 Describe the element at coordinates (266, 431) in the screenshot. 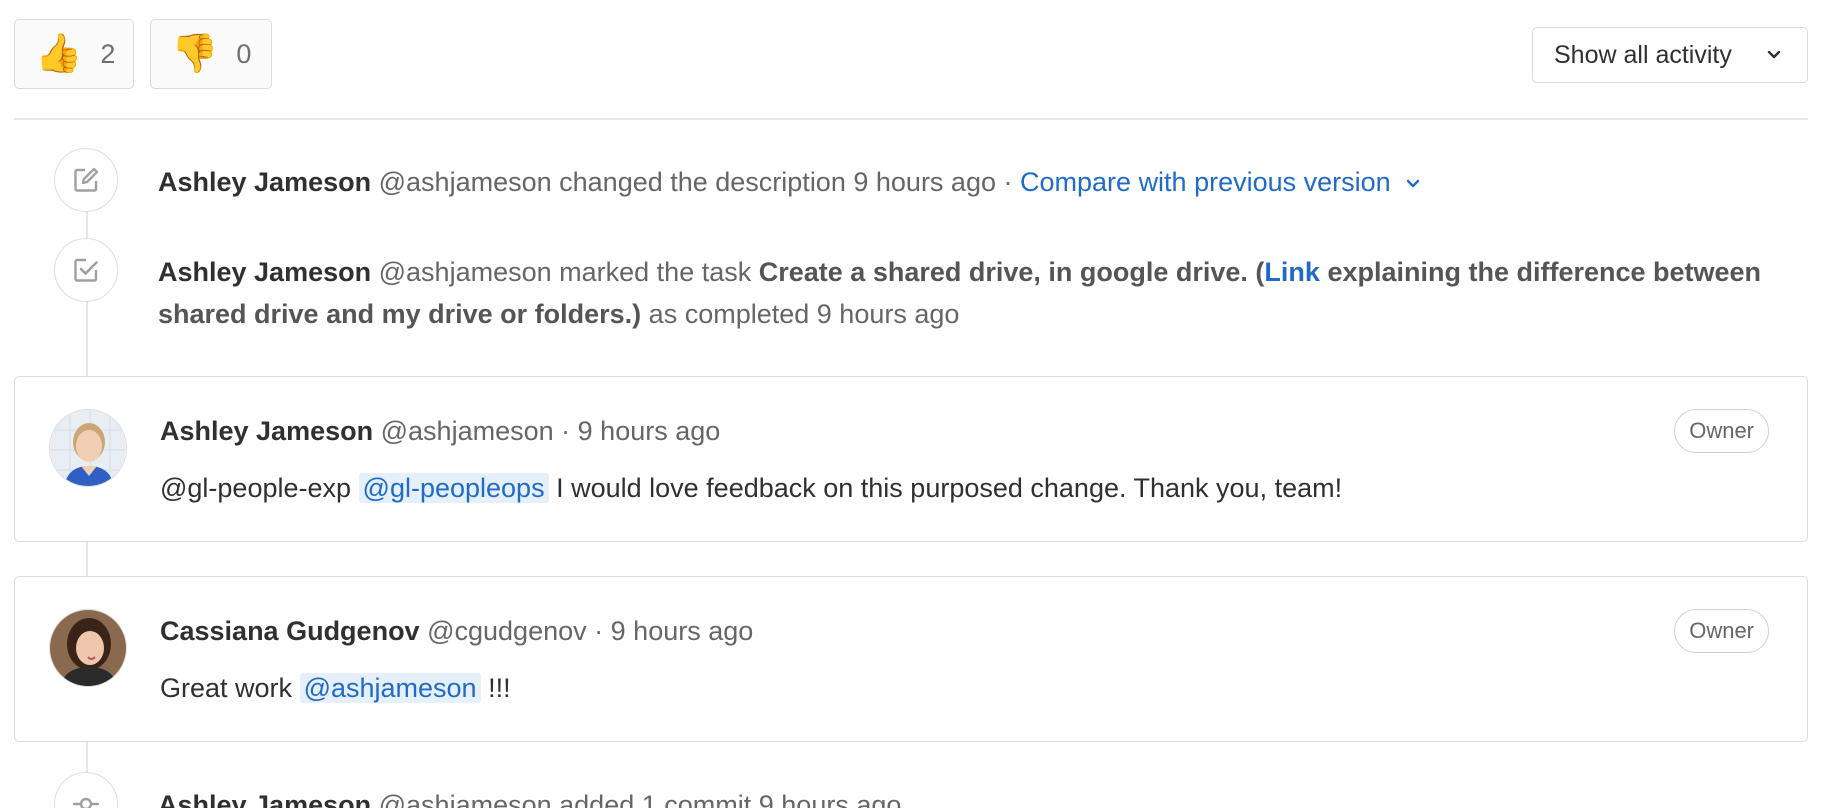

I see `comment-author: Ashley Jameson` at that location.